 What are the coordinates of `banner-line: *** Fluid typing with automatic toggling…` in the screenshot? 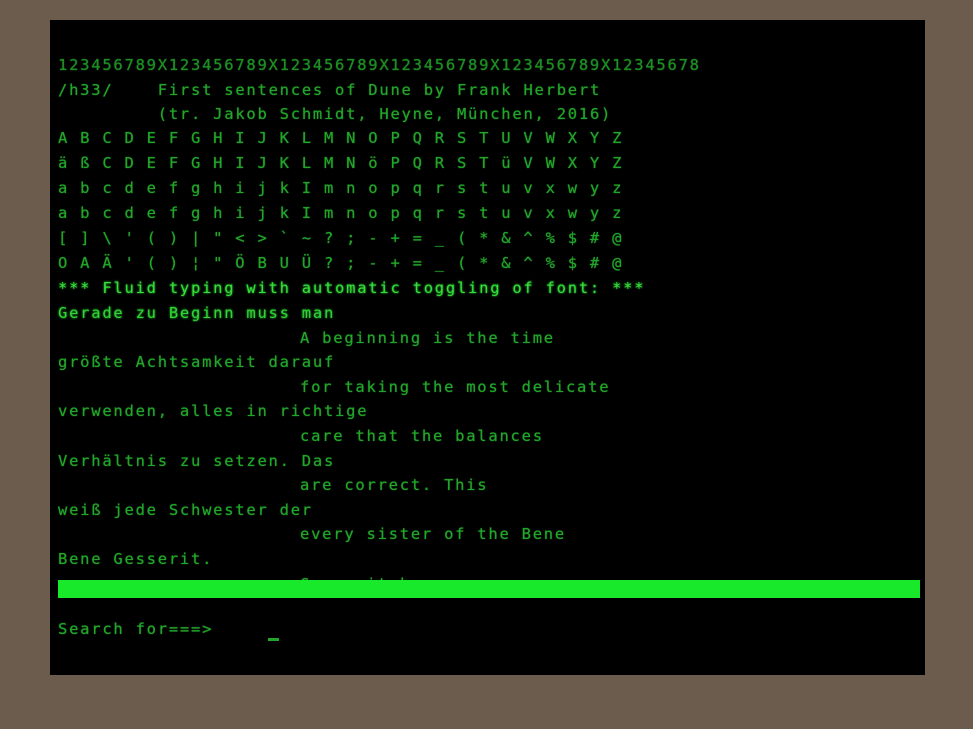 It's located at (352, 288).